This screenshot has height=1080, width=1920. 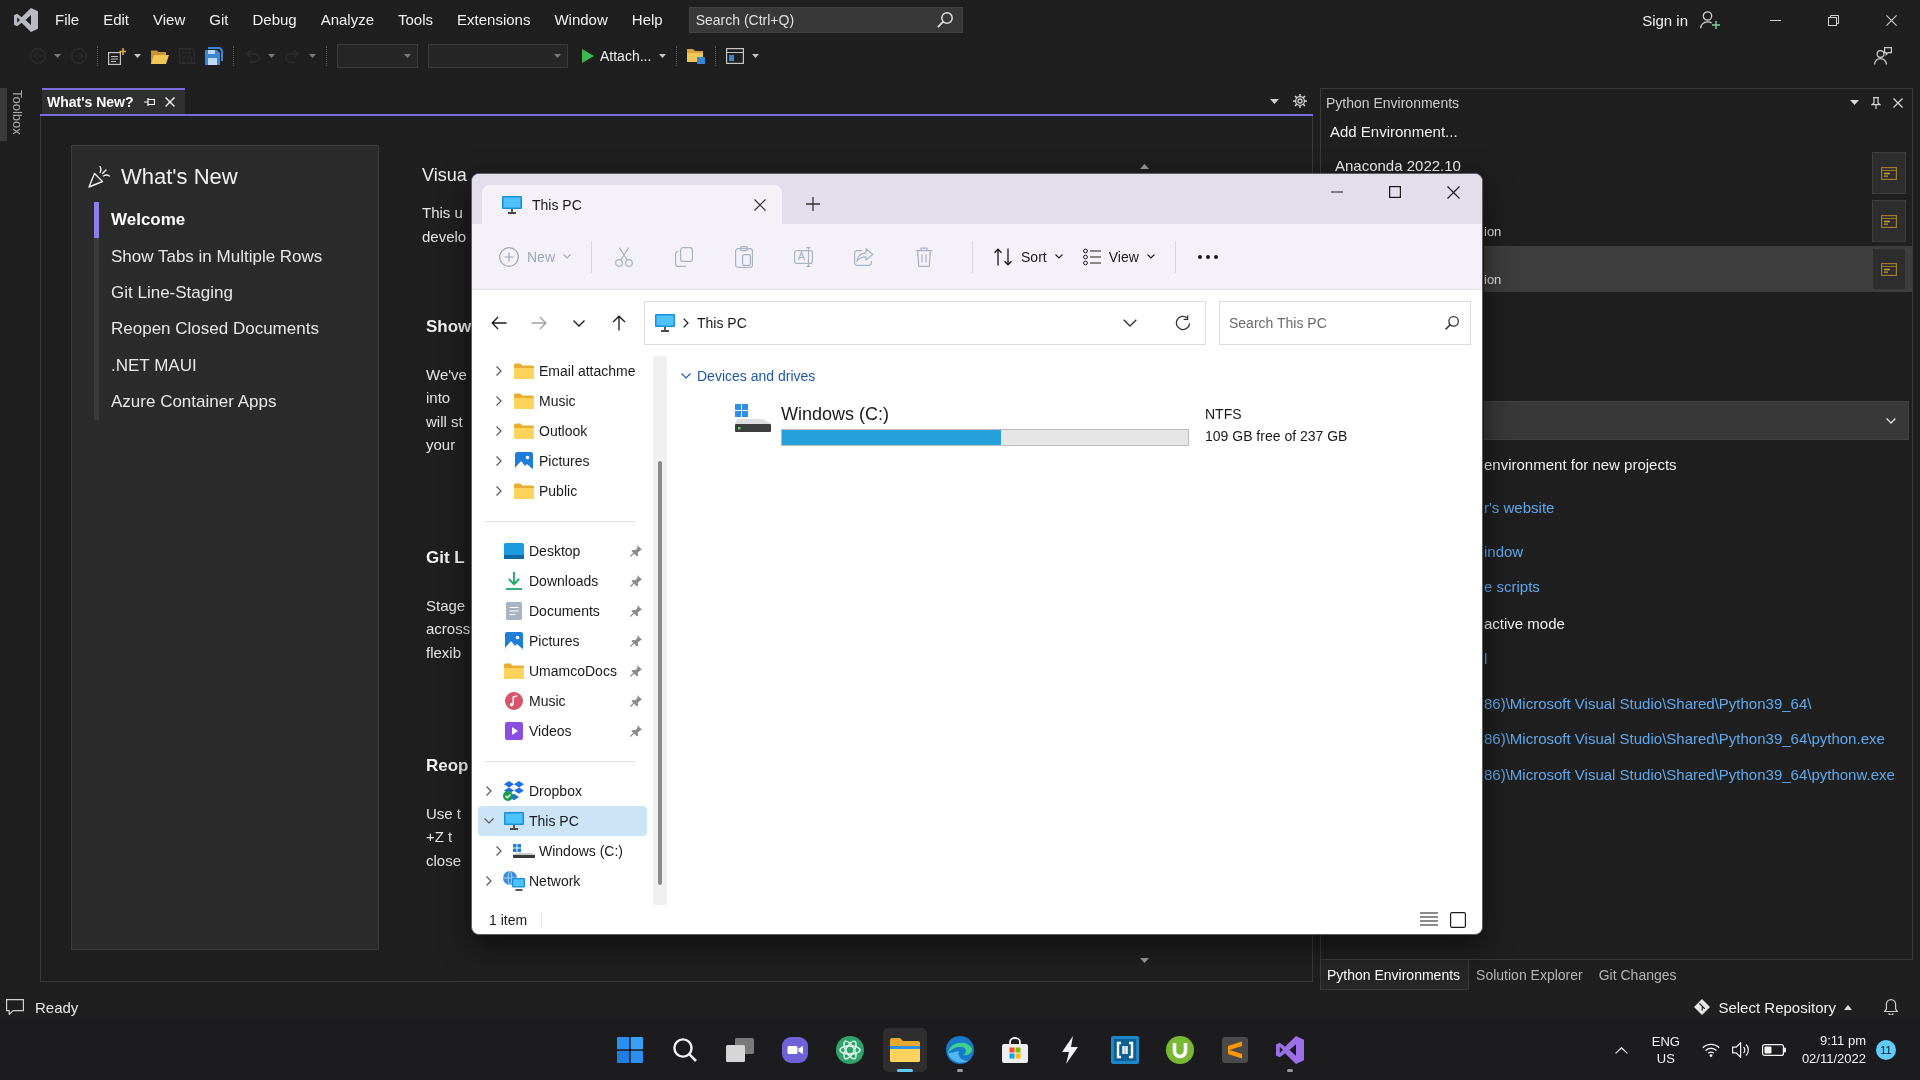 I want to click on pin-icon, so click(x=1876, y=102).